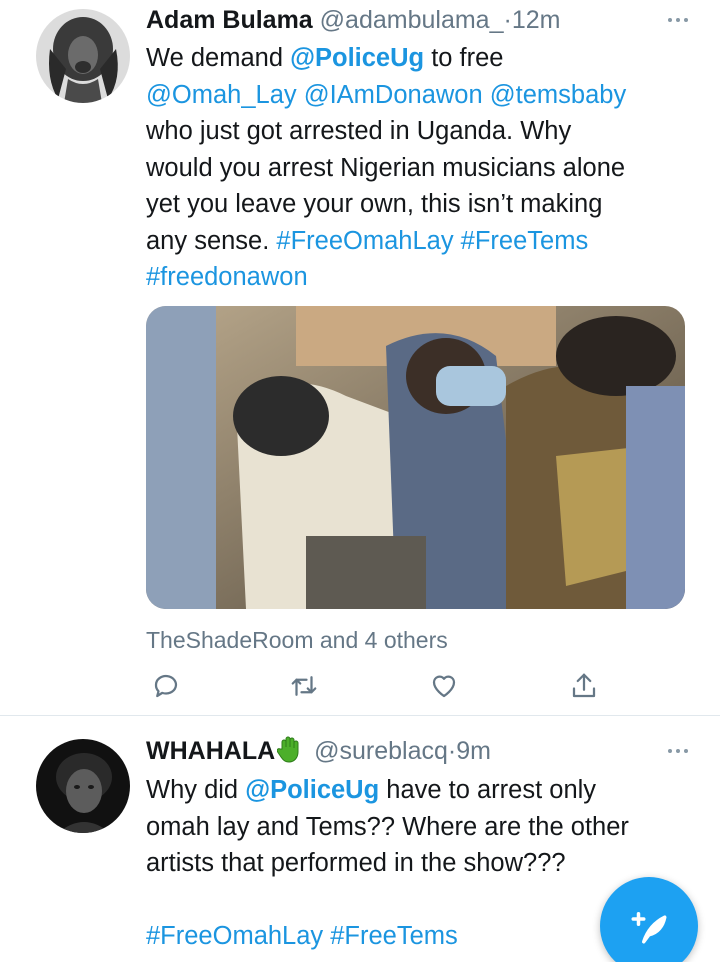 This screenshot has height=962, width=720. I want to click on text-line: artists that performed in the show???, so click(356, 863).